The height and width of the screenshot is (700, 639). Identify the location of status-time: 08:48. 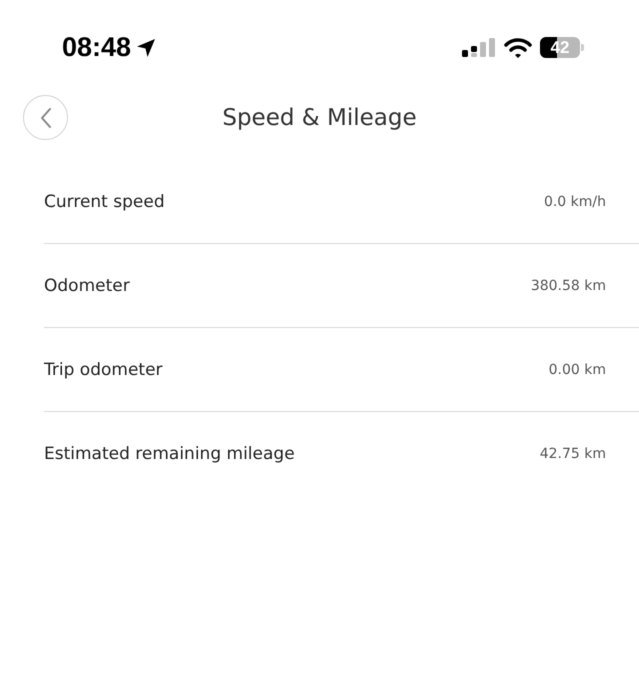
(97, 47).